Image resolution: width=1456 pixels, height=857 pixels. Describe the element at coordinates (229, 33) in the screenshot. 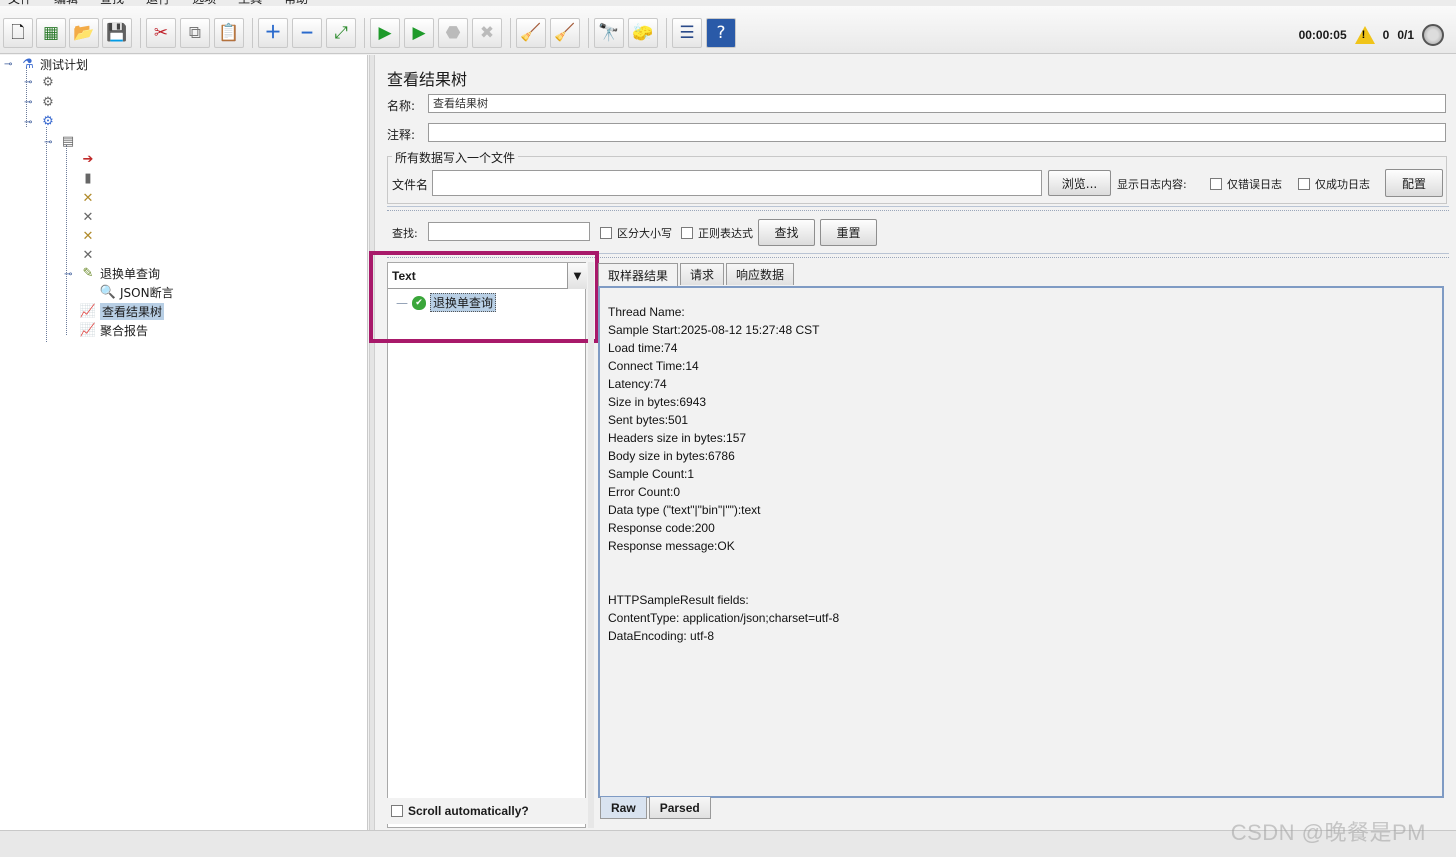

I see `paste-icon: 📋` at that location.